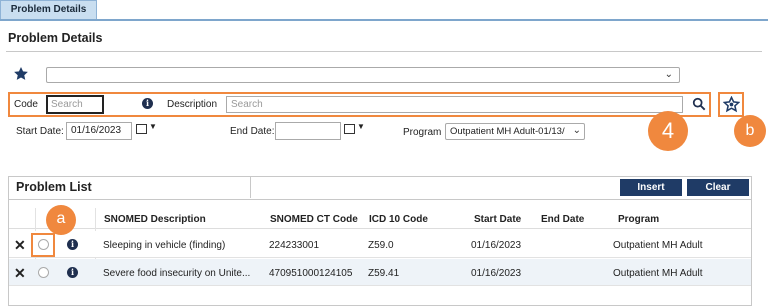 Image resolution: width=768 pixels, height=306 pixels. What do you see at coordinates (61, 220) in the screenshot?
I see `callout-badge-a: a` at bounding box center [61, 220].